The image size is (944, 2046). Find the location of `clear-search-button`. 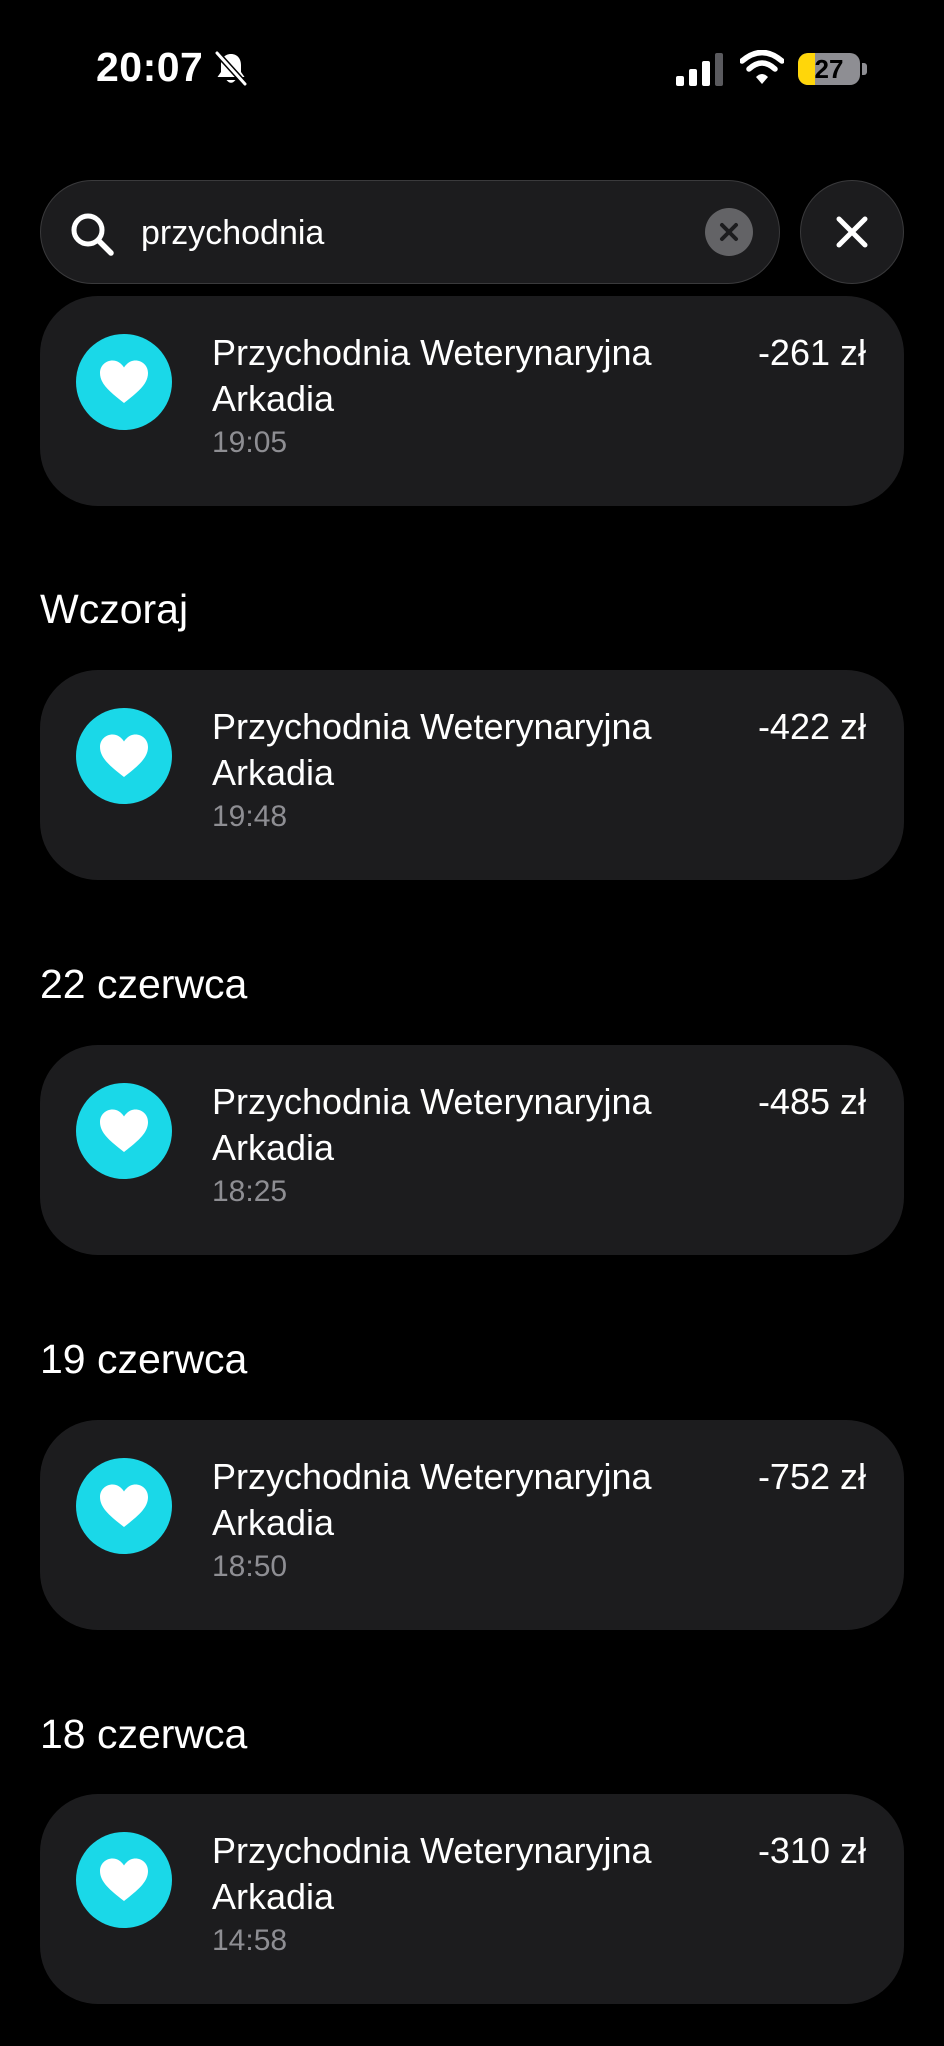

clear-search-button is located at coordinates (729, 232).